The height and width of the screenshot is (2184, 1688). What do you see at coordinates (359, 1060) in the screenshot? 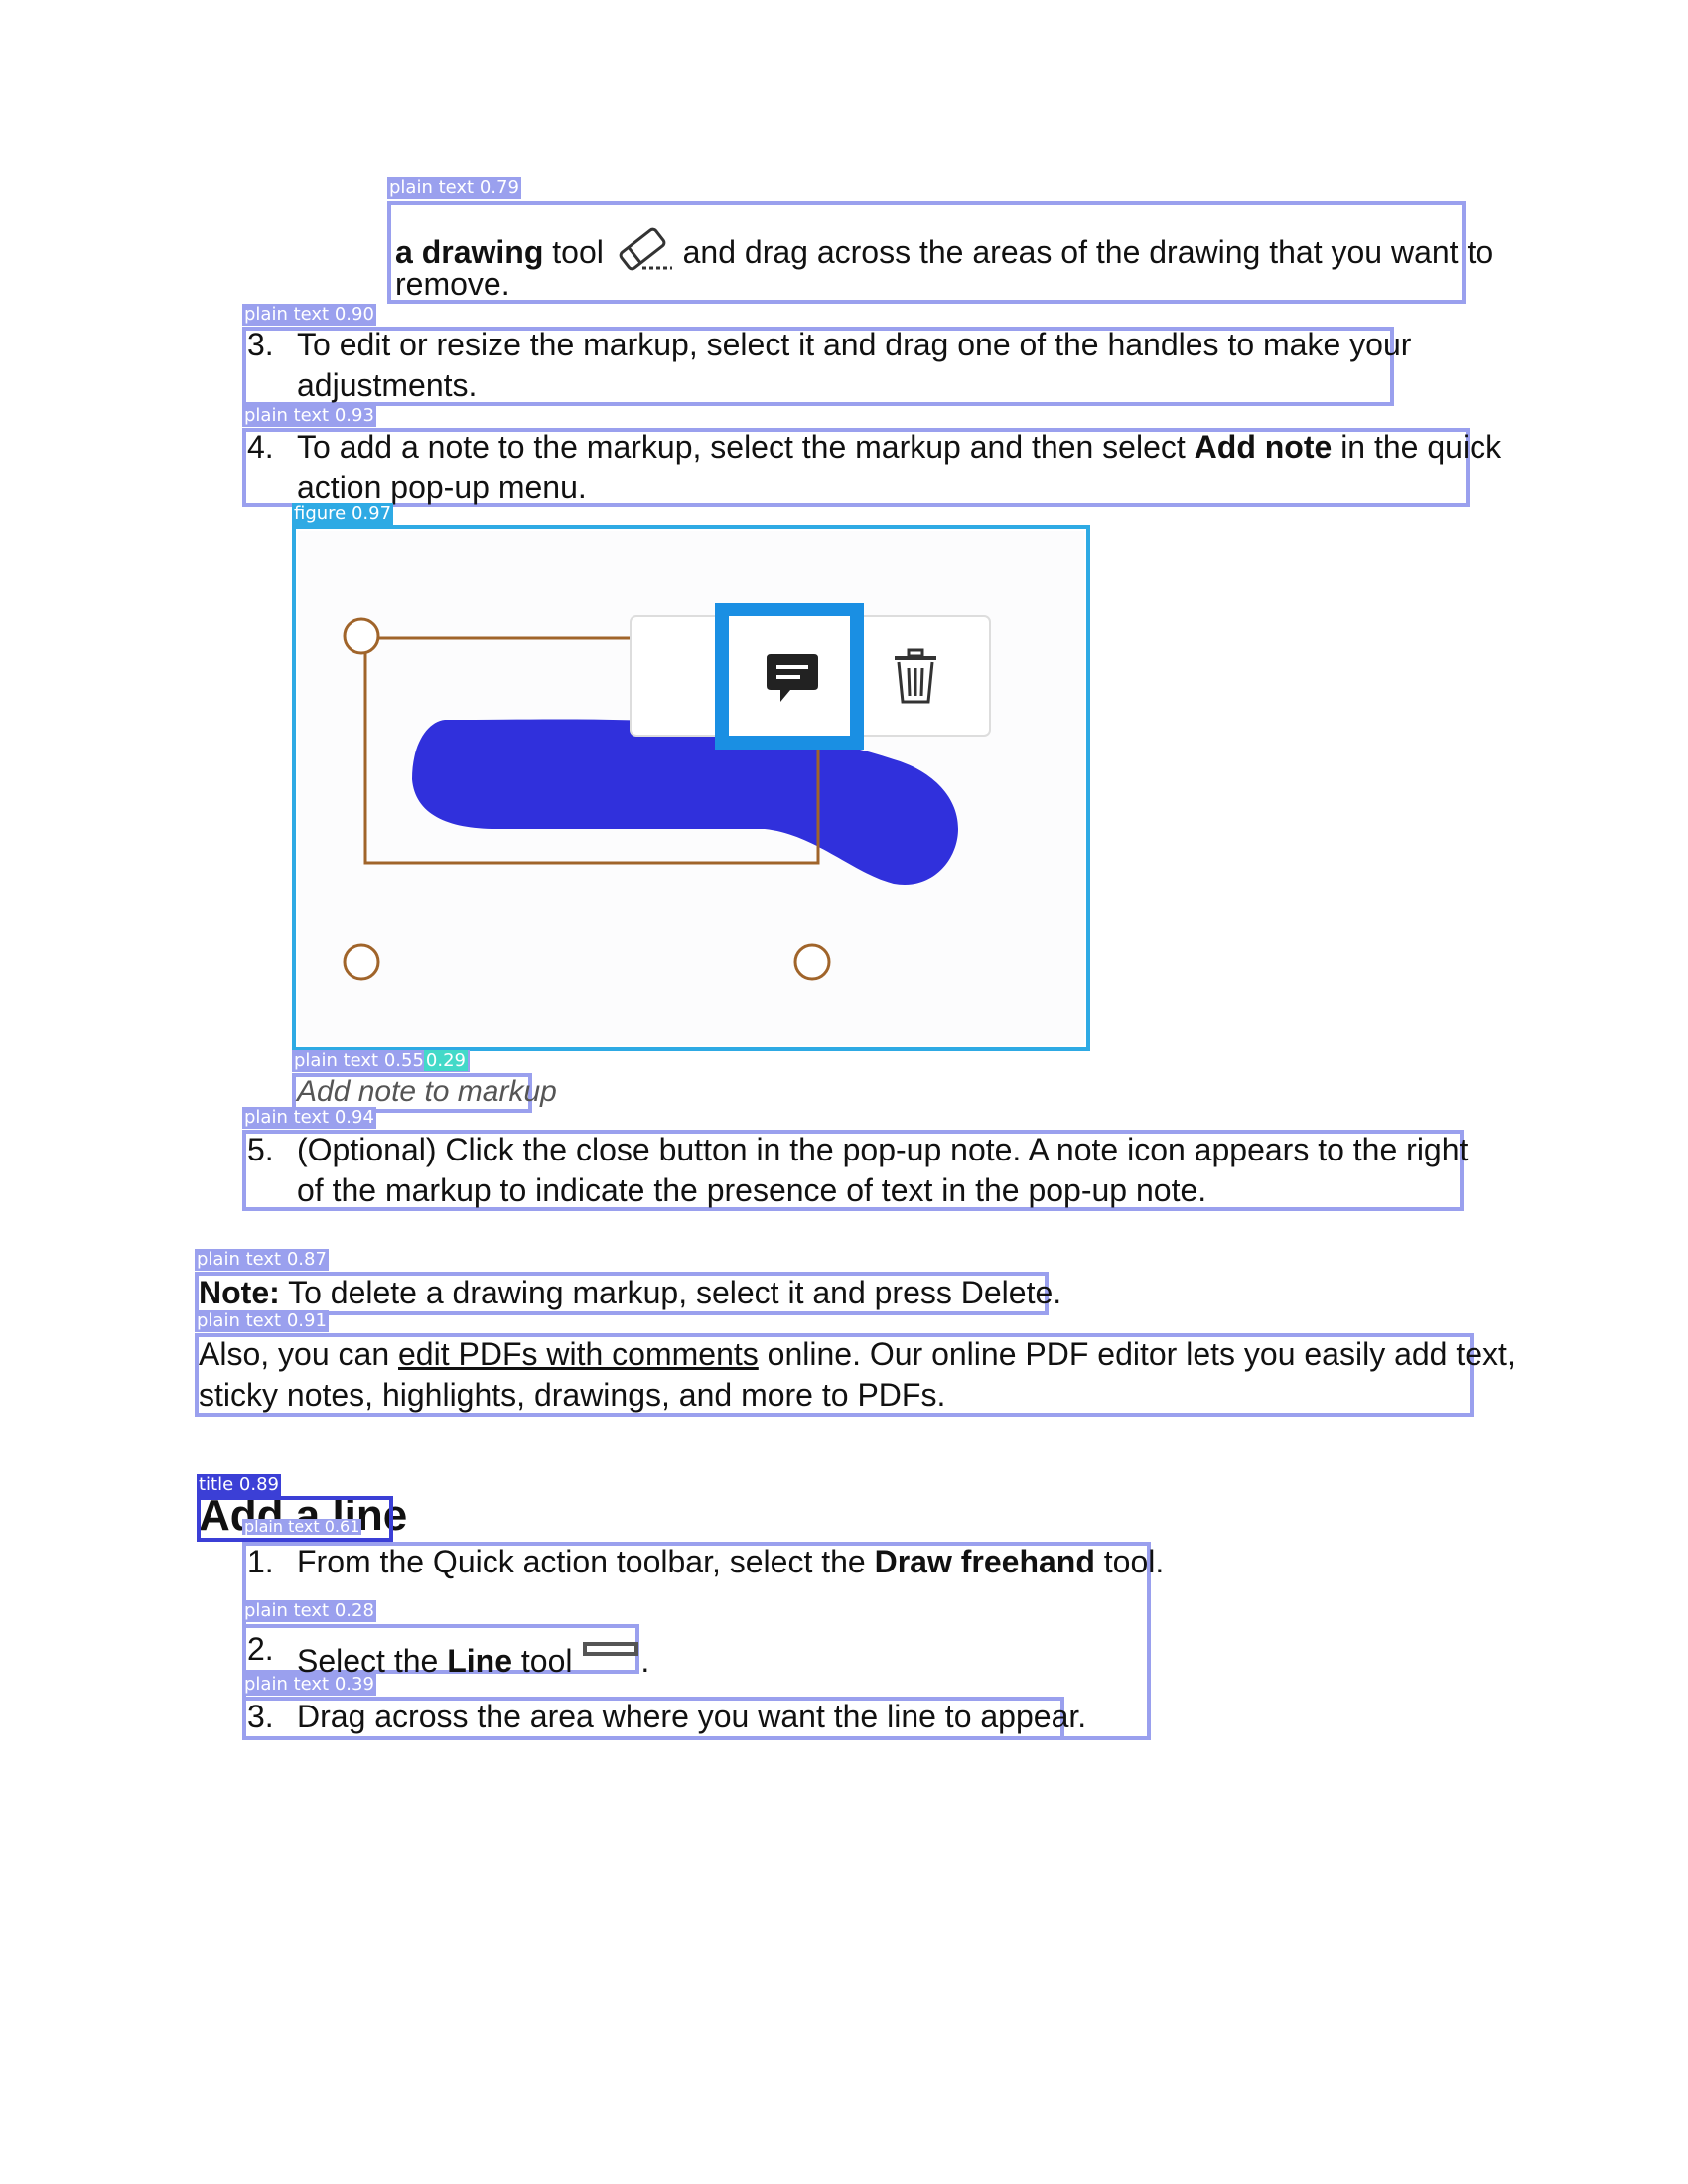
I see `detection-label-main: plain text 0.55` at bounding box center [359, 1060].